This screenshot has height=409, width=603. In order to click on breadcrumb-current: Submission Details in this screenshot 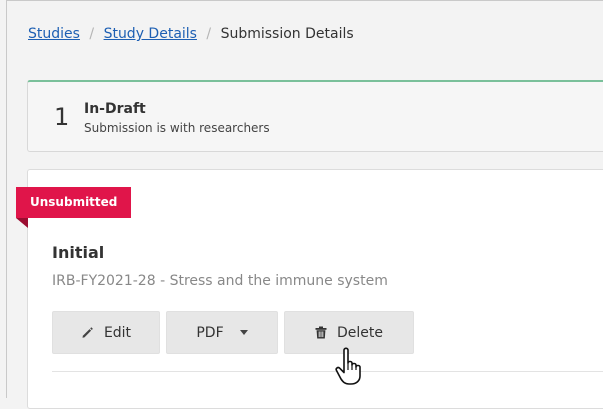, I will do `click(287, 34)`.